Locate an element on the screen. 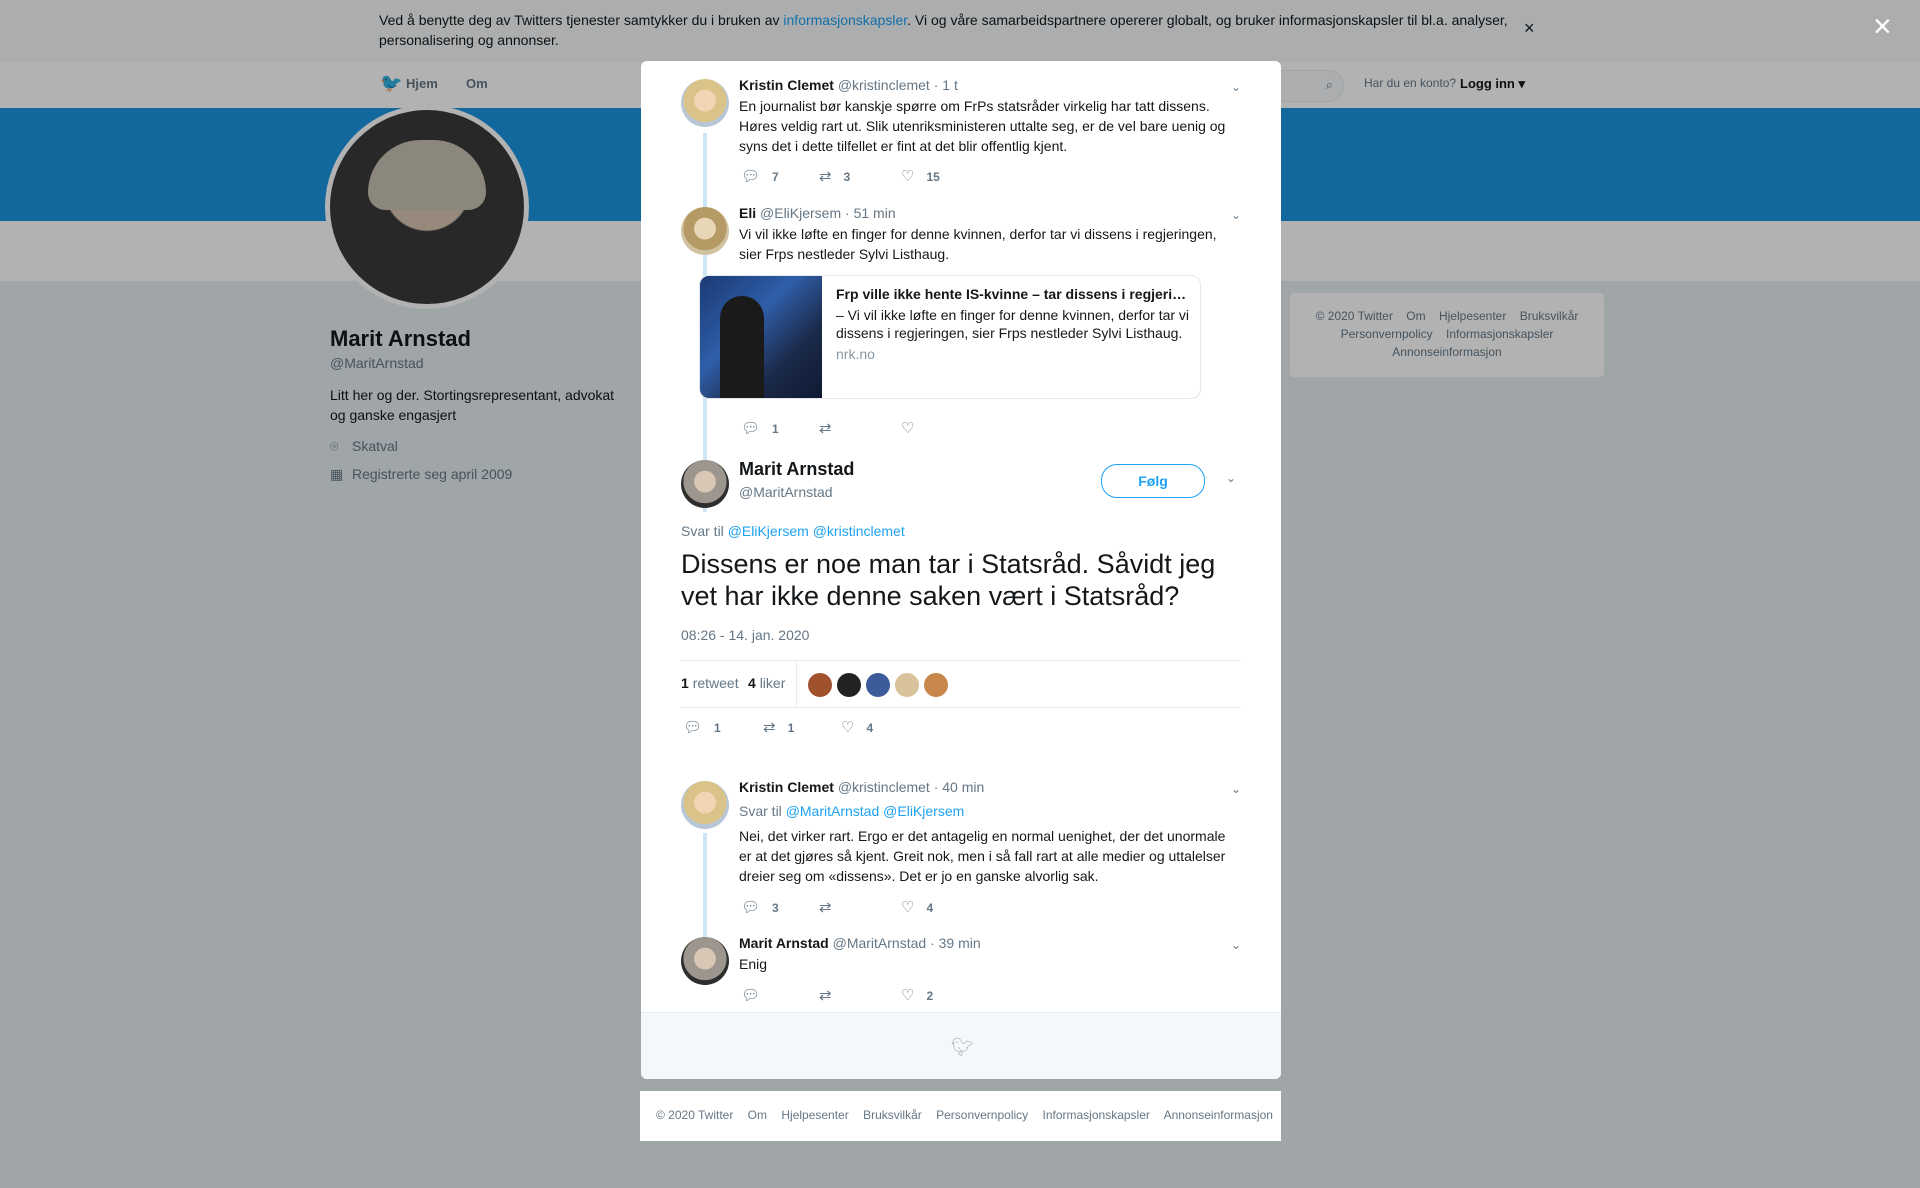 The height and width of the screenshot is (1188, 1920). link-card-image is located at coordinates (761, 337).